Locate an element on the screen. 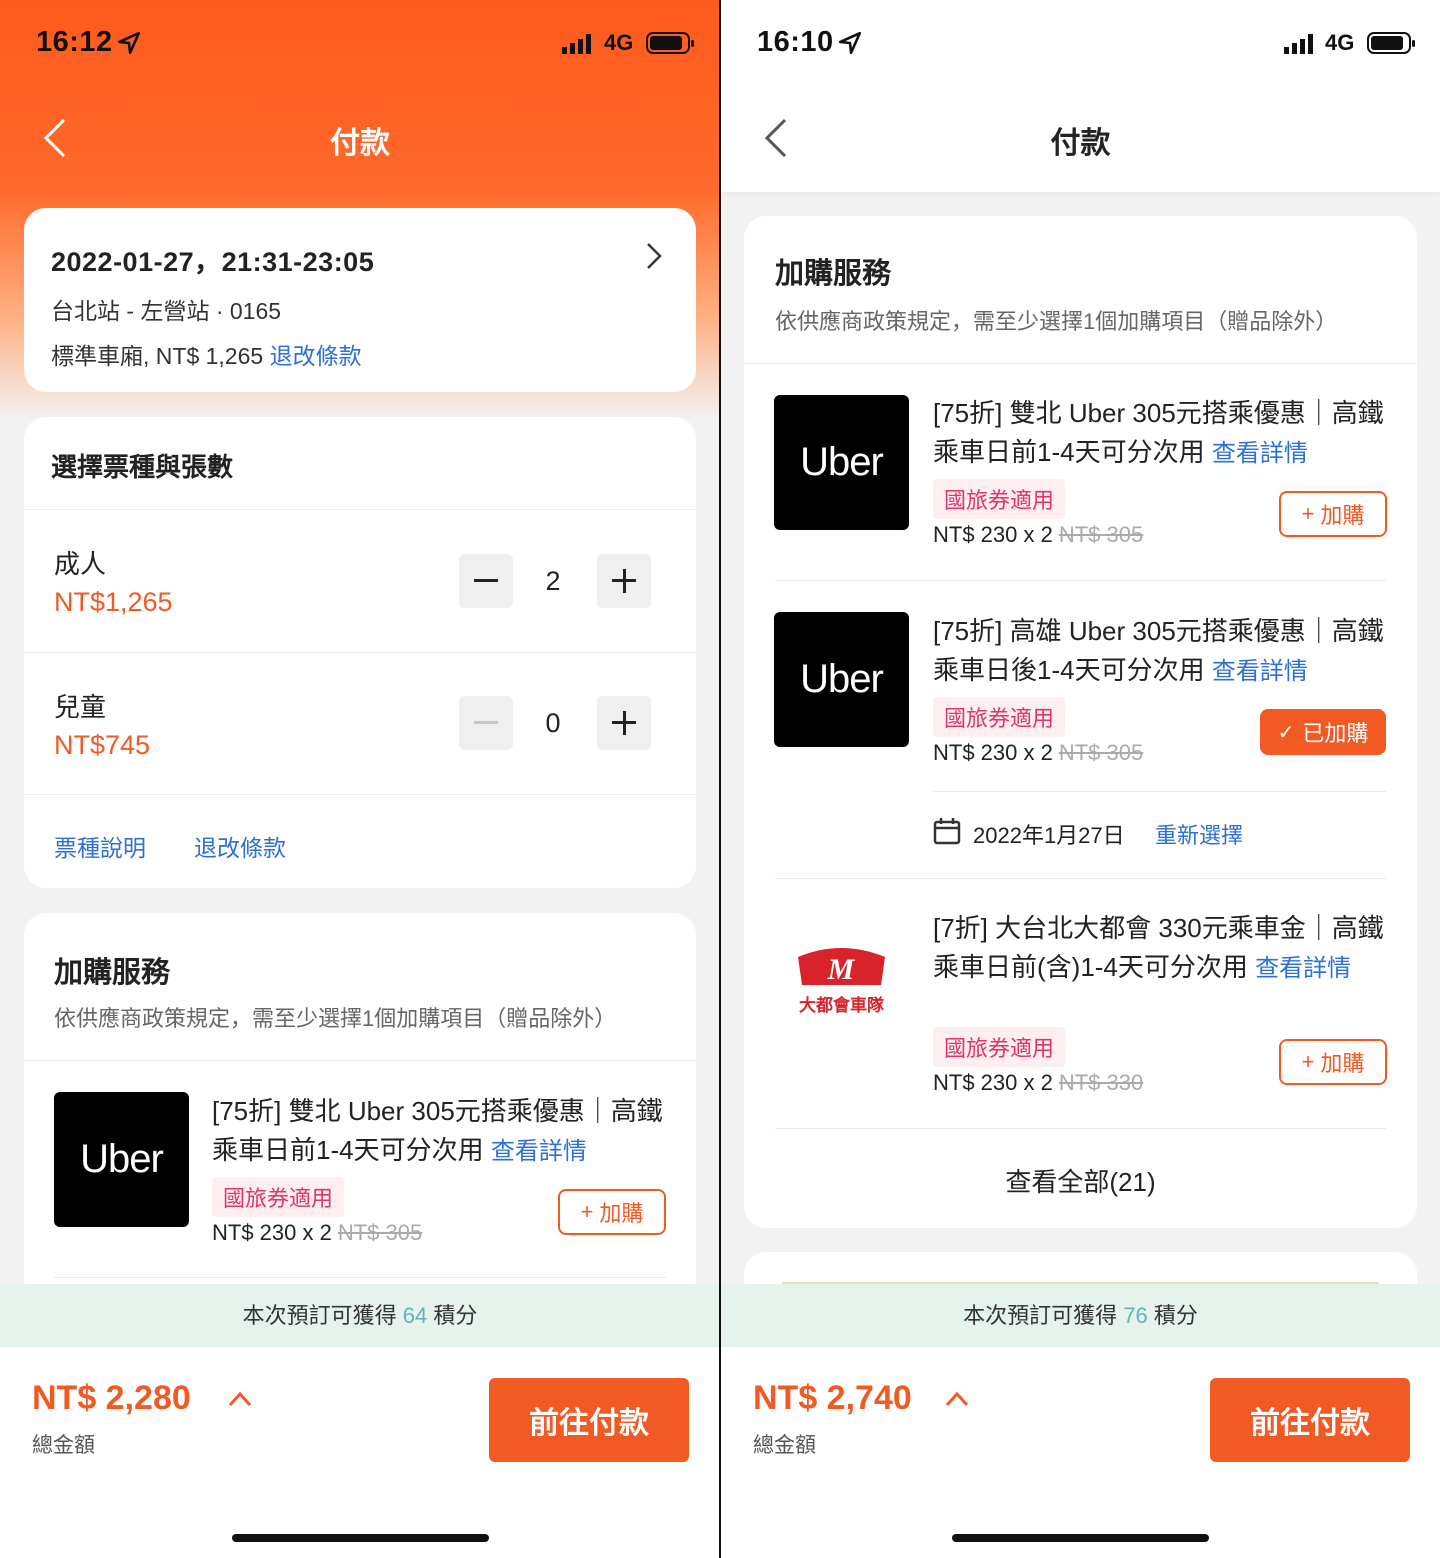 The height and width of the screenshot is (1558, 1440). ticket-type: 兒童 is located at coordinates (80, 707).